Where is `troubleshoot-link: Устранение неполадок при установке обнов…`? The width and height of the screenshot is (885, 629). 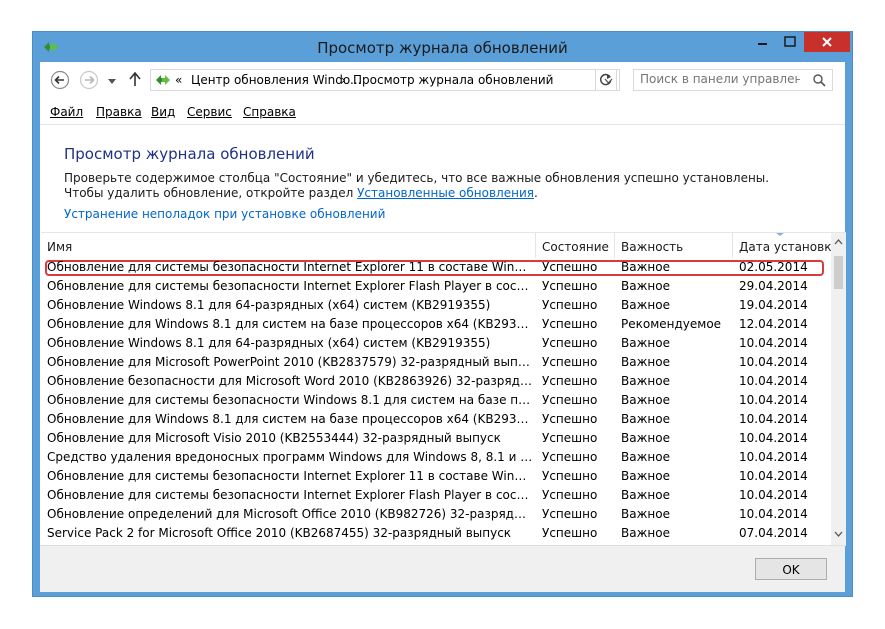 troubleshoot-link: Устранение неполадок при установке обнов… is located at coordinates (224, 214).